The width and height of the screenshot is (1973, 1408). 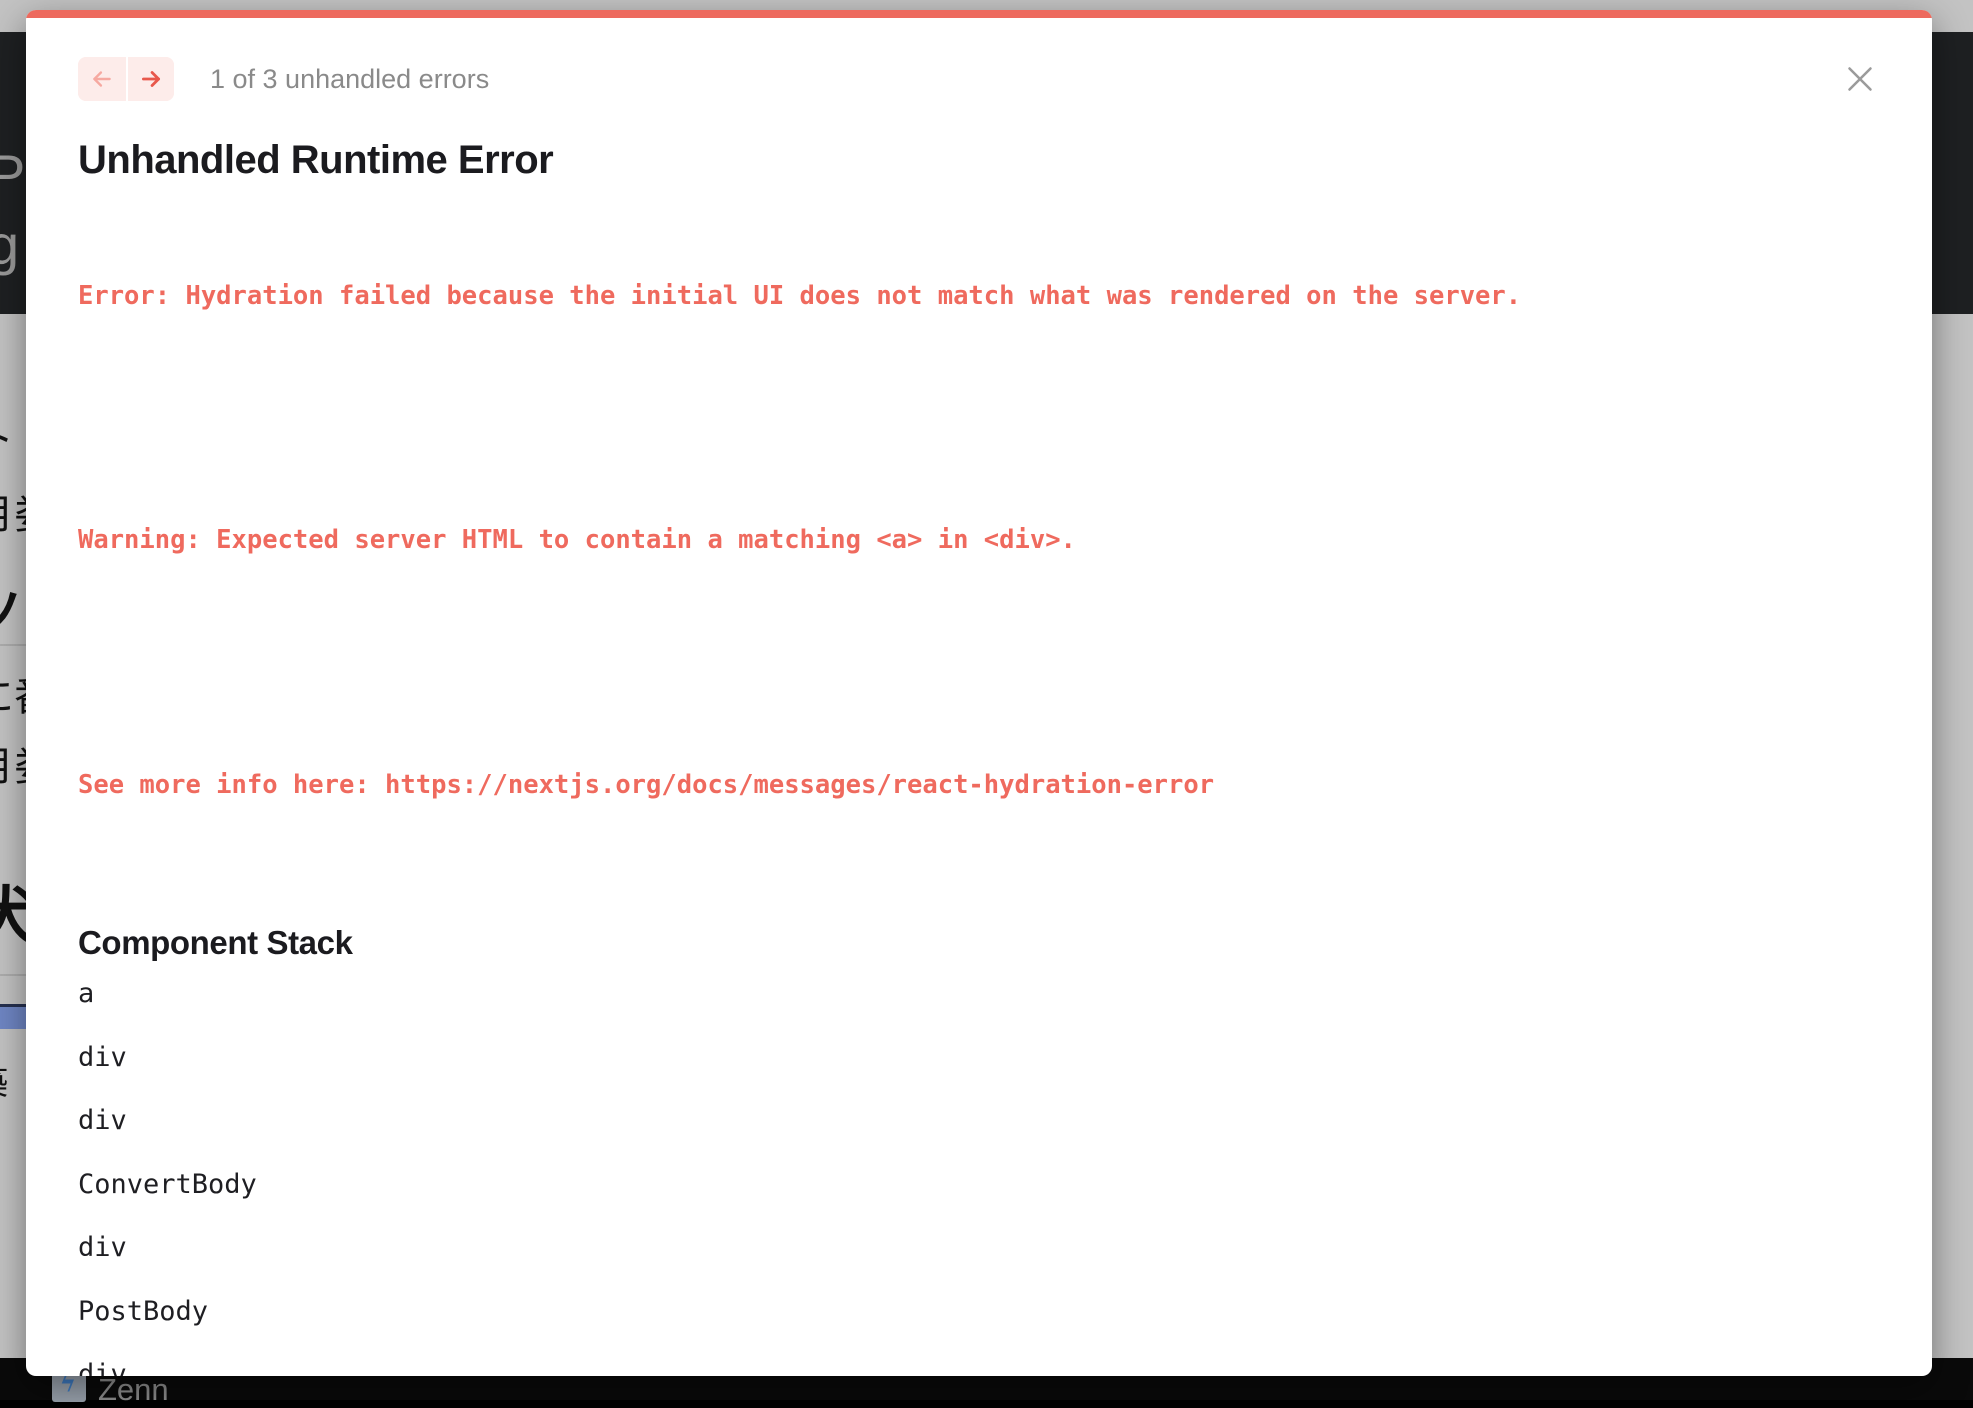 What do you see at coordinates (979, 79) in the screenshot?
I see `overlay-toolbar: 1 of 3 unhandled errors` at bounding box center [979, 79].